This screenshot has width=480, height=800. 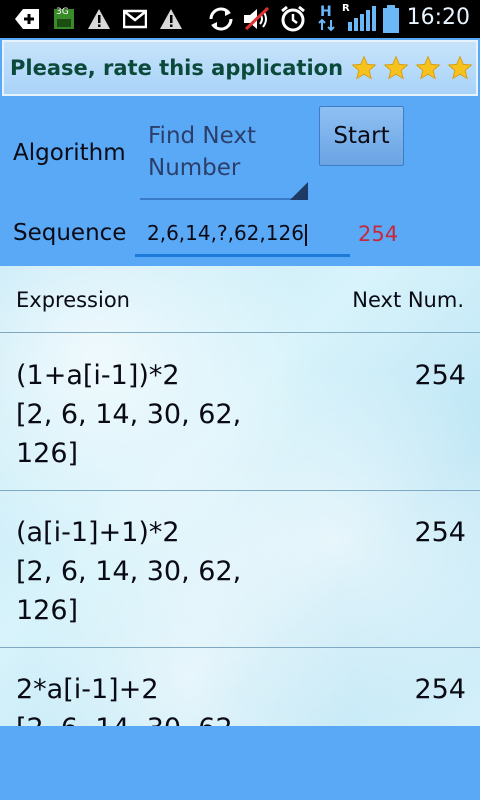 I want to click on network-3g-icon: 3G, so click(x=64, y=19).